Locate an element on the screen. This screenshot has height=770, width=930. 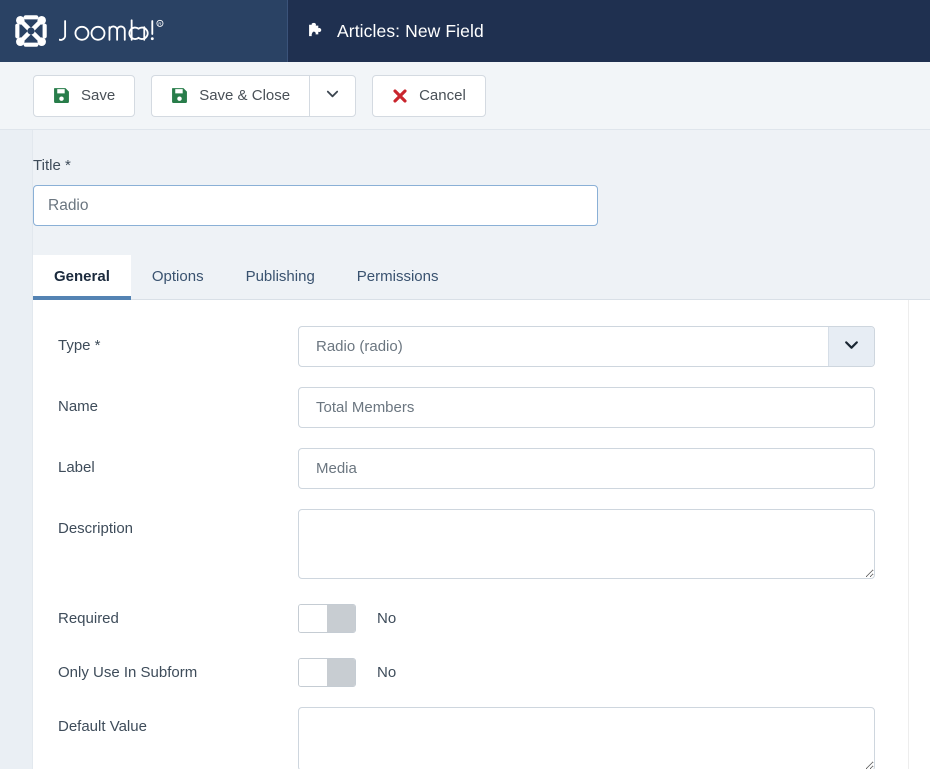
brand-area: R is located at coordinates (143, 31).